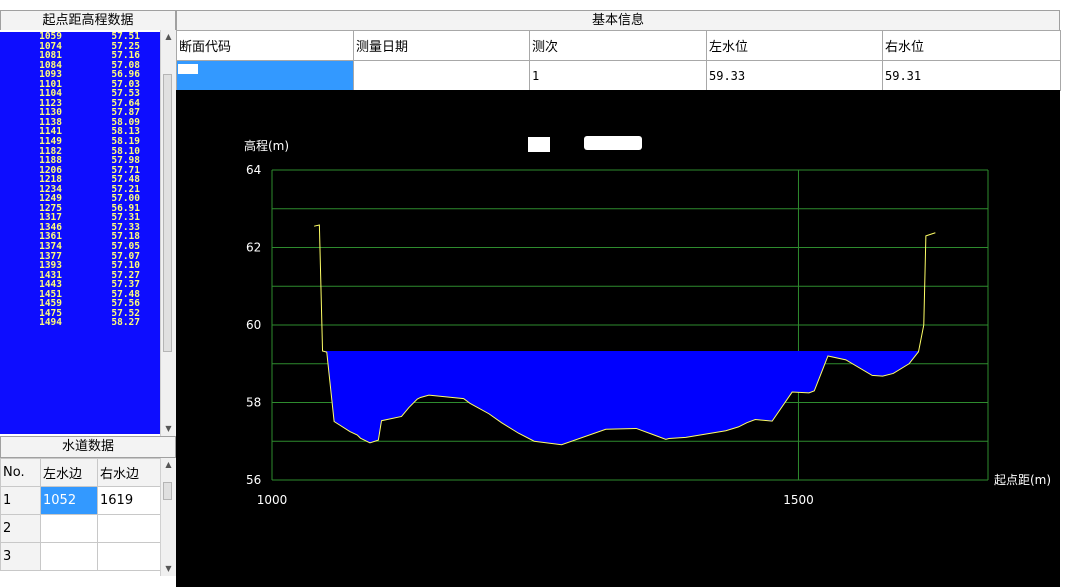 This screenshot has width=1072, height=587. What do you see at coordinates (618, 45) in the screenshot?
I see `header-measure-count: 测次` at bounding box center [618, 45].